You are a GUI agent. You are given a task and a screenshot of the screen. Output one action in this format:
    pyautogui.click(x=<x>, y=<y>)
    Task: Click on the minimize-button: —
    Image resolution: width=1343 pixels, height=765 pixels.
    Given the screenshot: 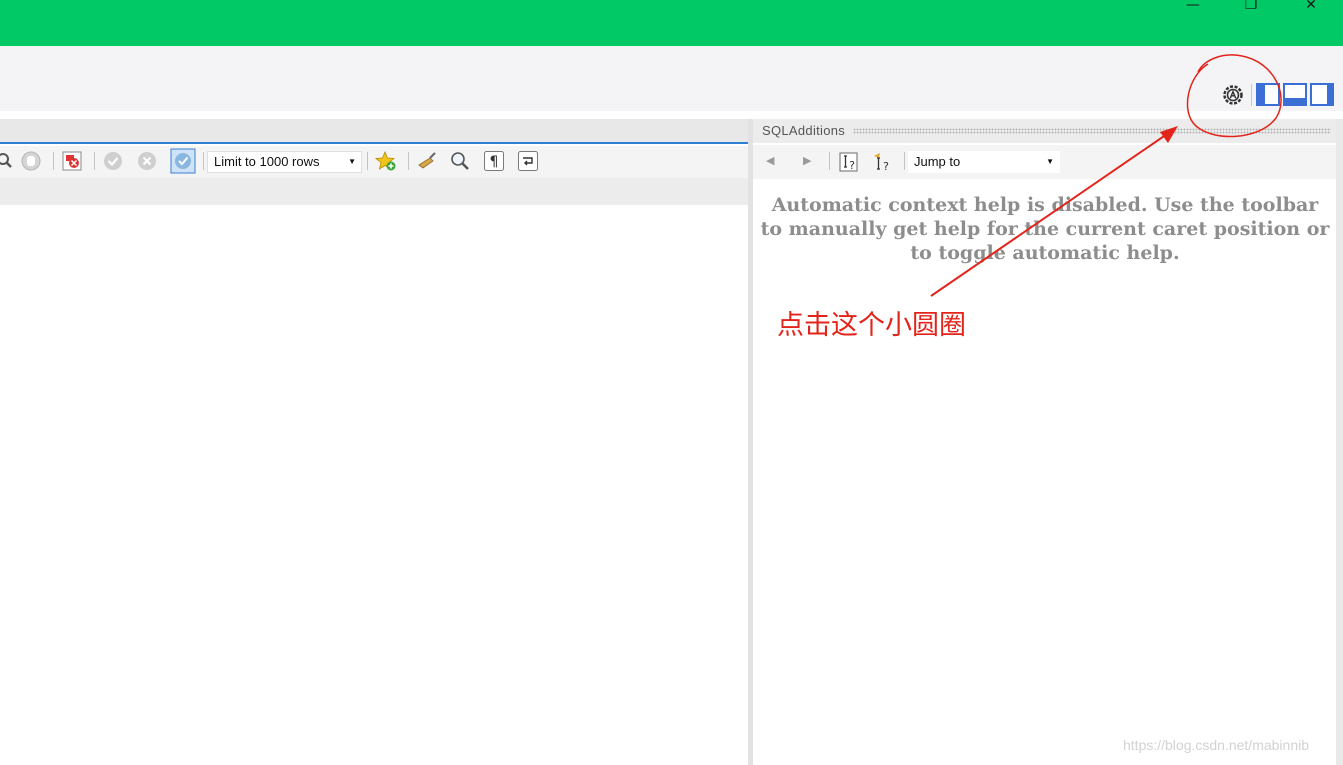 What is the action you would take?
    pyautogui.click(x=1193, y=8)
    